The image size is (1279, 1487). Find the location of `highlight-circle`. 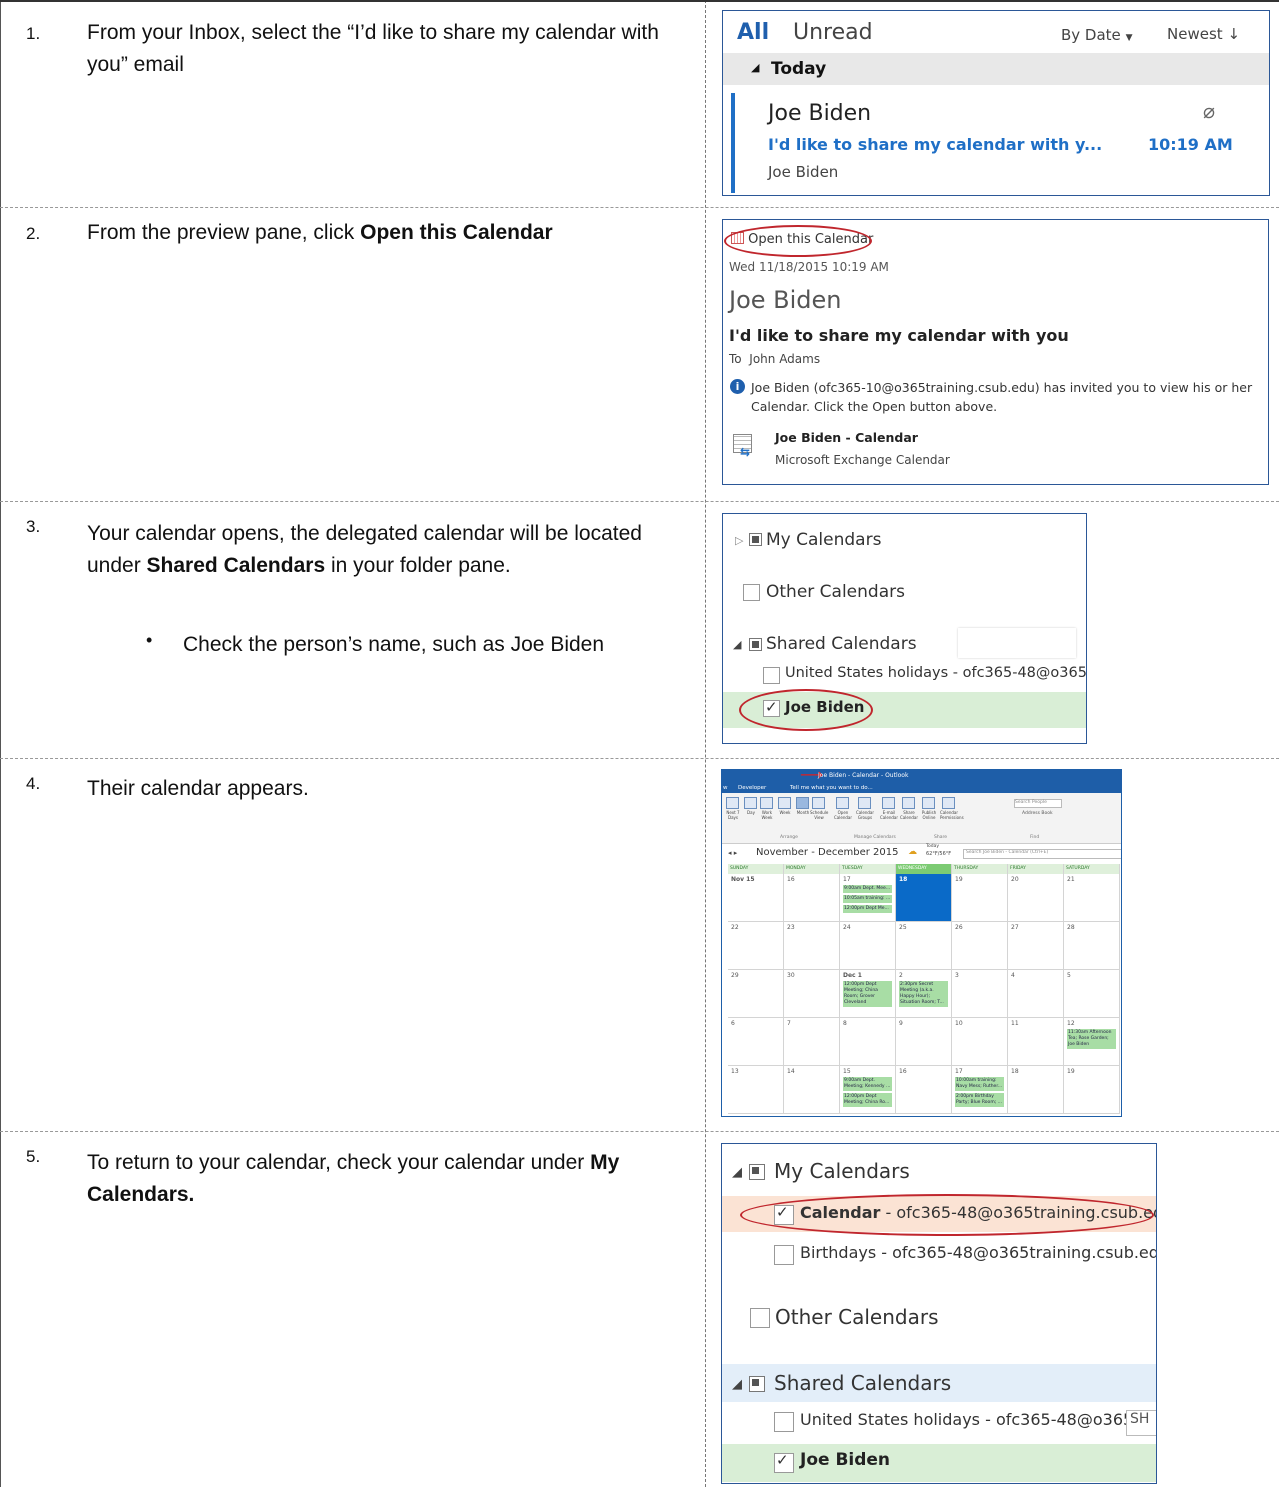

highlight-circle is located at coordinates (947, 1215).